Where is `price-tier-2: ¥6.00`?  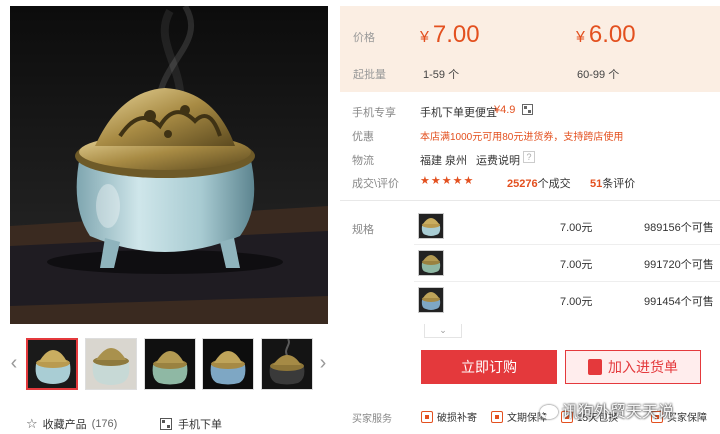
price-tier-2: ¥6.00 is located at coordinates (606, 34).